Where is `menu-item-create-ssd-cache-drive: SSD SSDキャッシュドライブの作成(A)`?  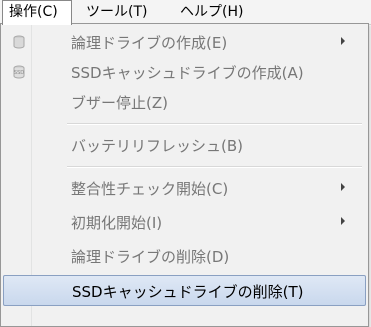
menu-item-create-ssd-cache-drive: SSD SSDキャッシュドライブの作成(A) is located at coordinates (184, 72).